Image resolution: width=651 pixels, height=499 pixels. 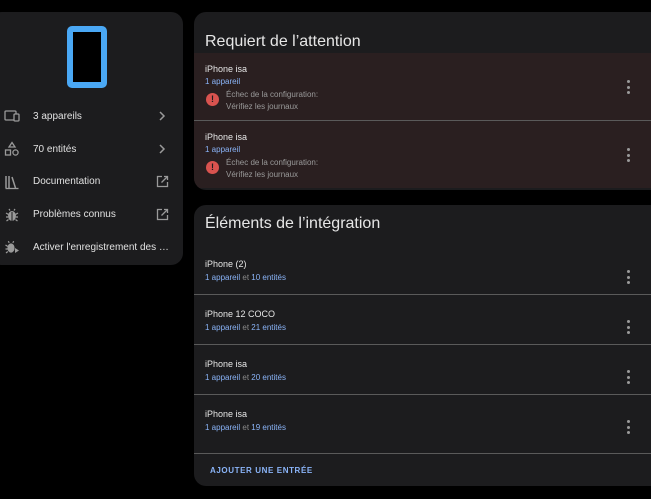 I want to click on bug-play-icon, so click(x=12, y=247).